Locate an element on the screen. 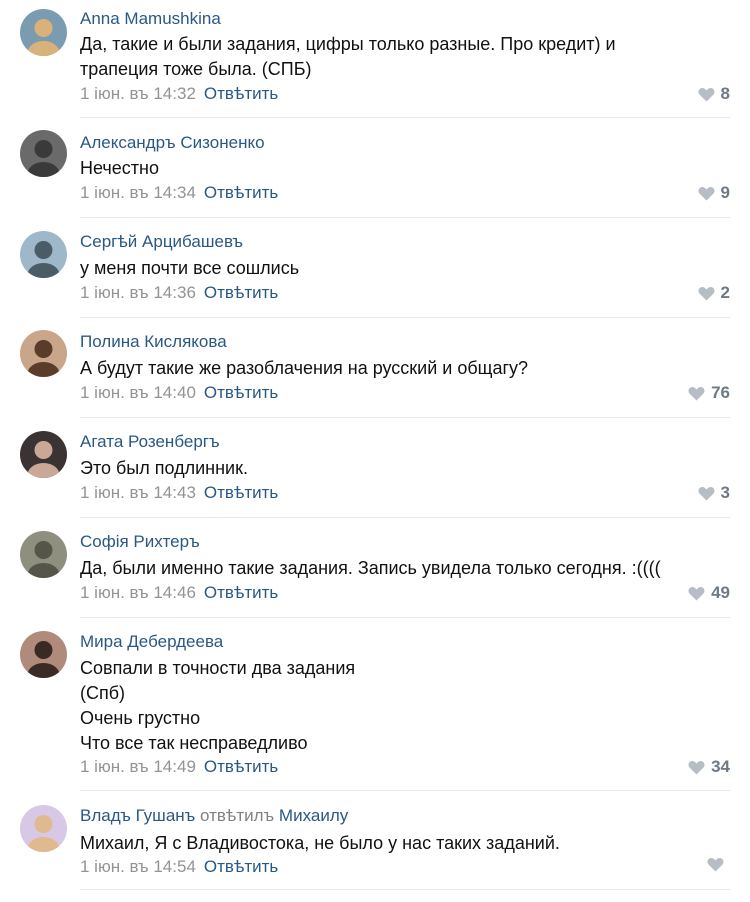  comment-author: Агата Розенбергъ is located at coordinates (150, 442).